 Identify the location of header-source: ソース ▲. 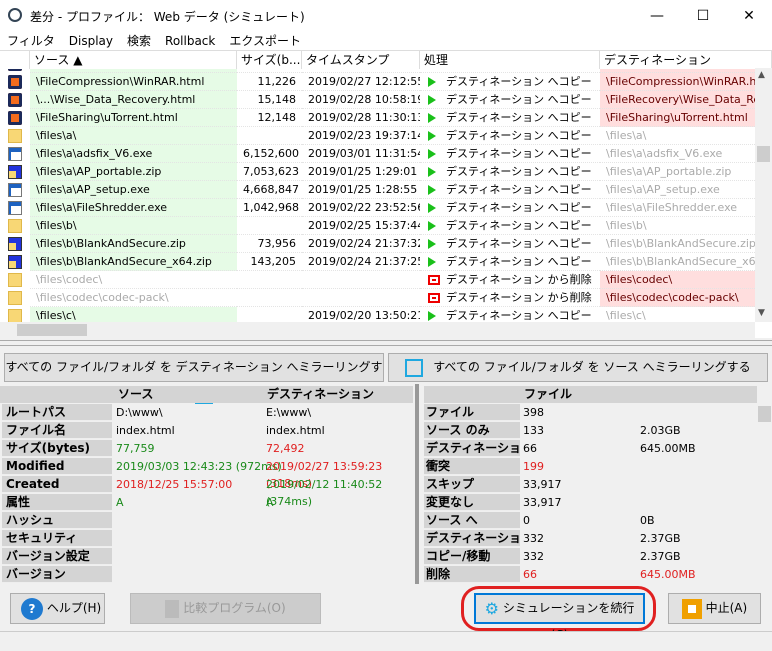
(133, 60).